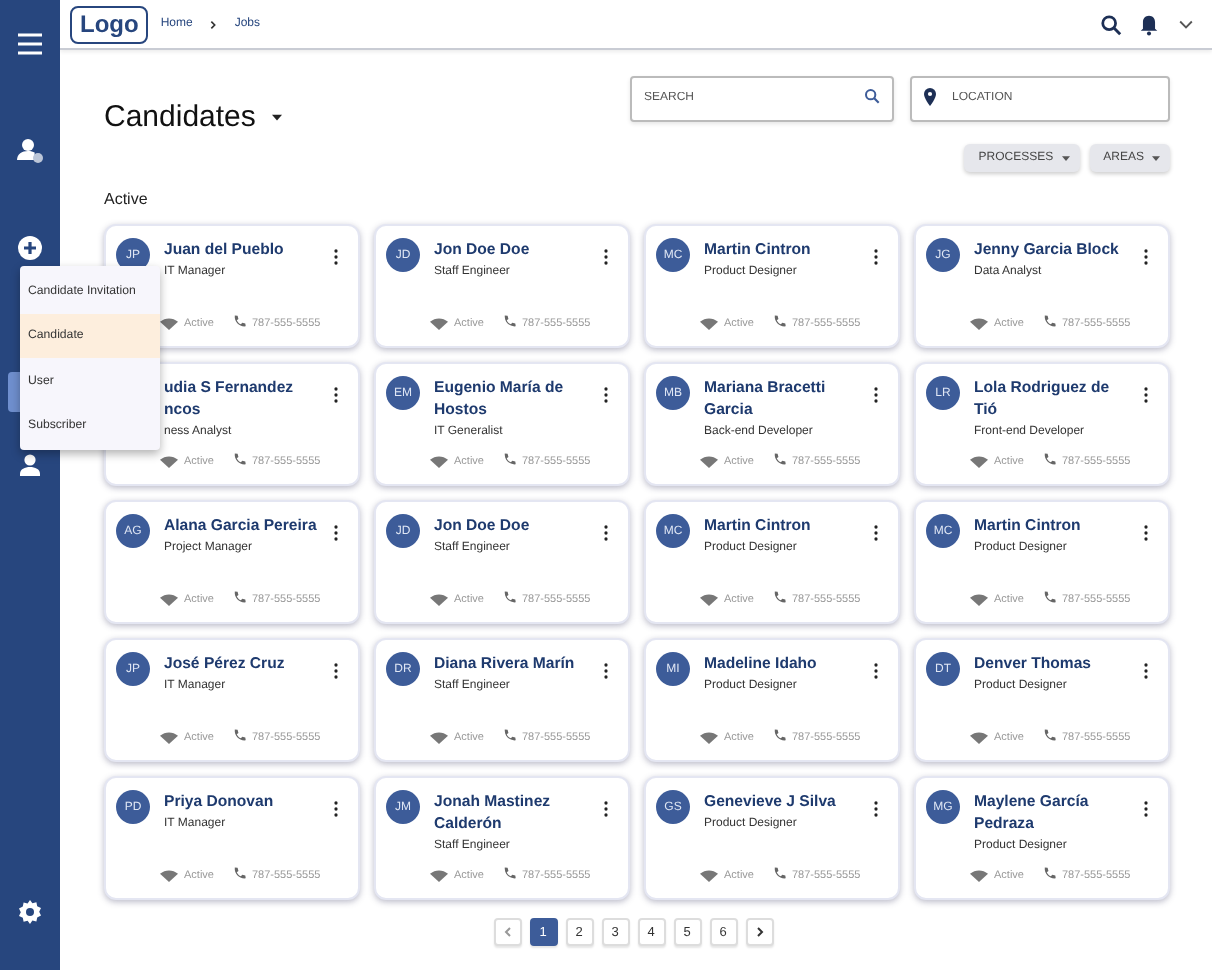 Image resolution: width=1212 pixels, height=970 pixels. I want to click on bell-icon, so click(1149, 24).